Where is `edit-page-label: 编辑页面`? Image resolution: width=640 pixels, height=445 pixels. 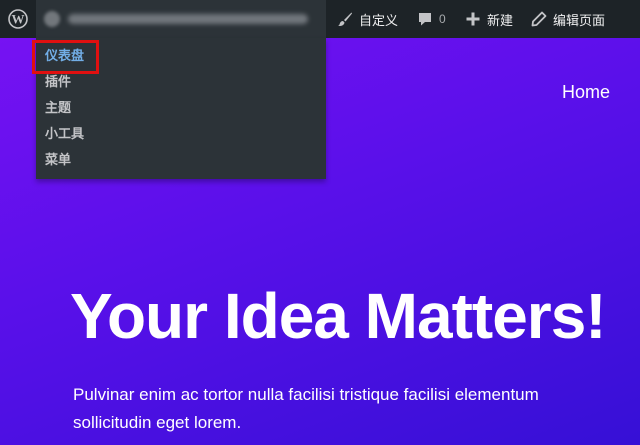
edit-page-label: 编辑页面 is located at coordinates (579, 20).